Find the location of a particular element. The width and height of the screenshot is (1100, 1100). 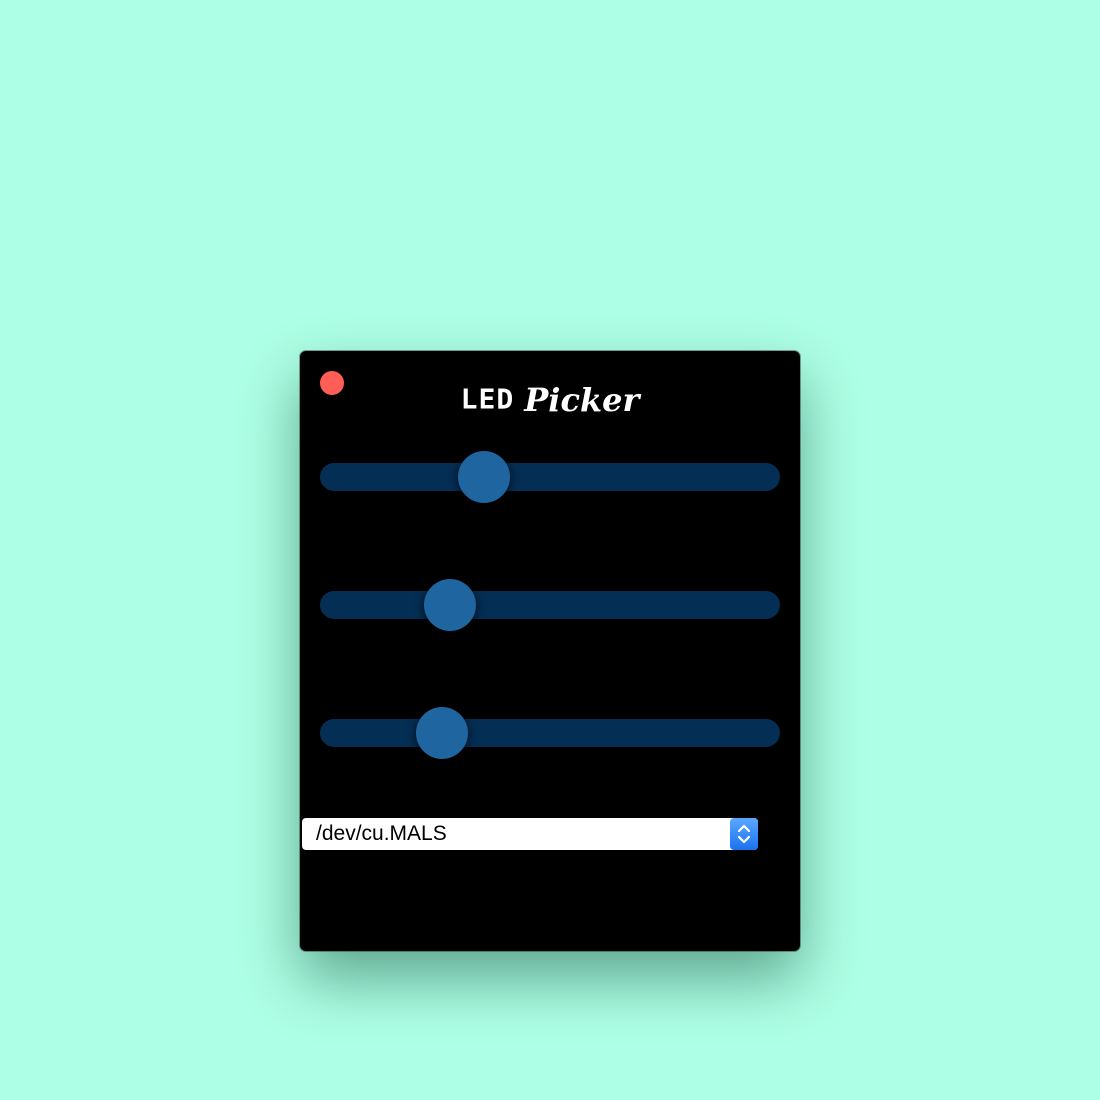

title-led: LED is located at coordinates (487, 399).